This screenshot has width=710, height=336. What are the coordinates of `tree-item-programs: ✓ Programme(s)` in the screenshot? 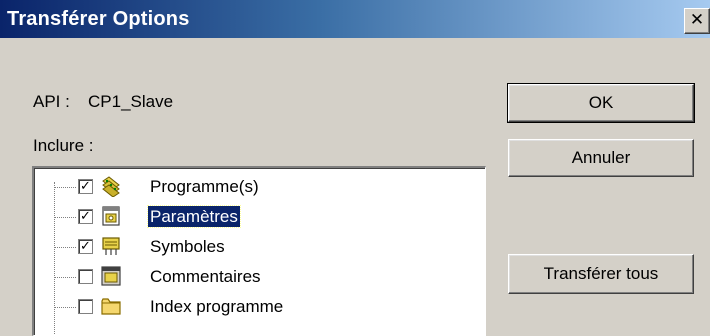 It's located at (254, 187).